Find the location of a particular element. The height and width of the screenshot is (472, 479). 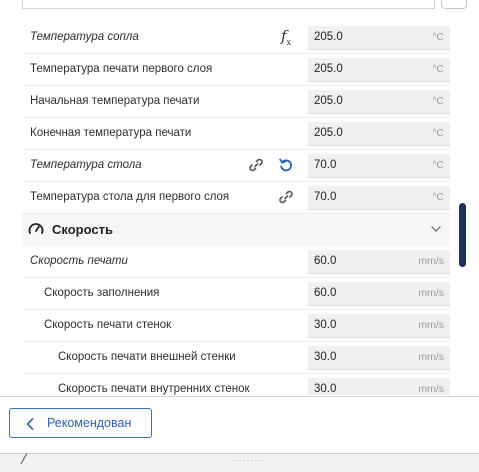

setting-label: Температура стола is located at coordinates (86, 165).